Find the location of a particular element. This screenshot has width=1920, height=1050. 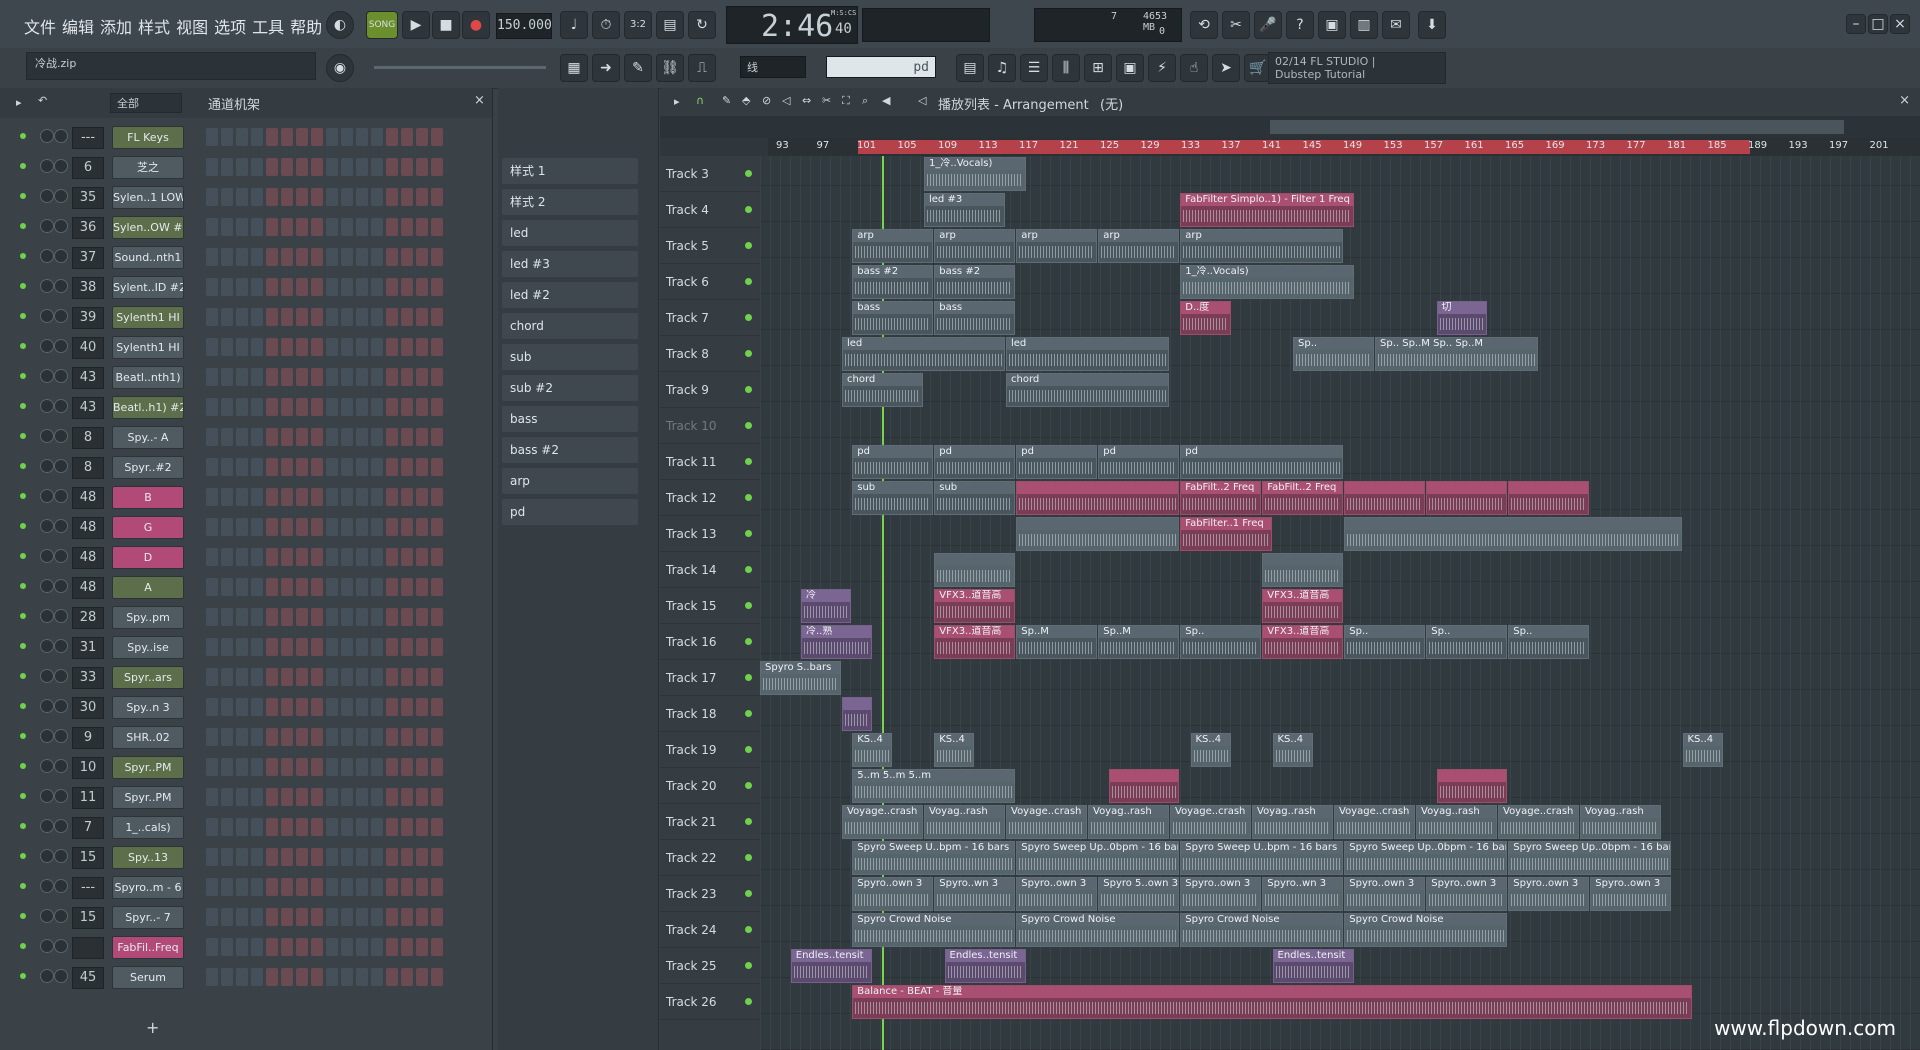

playlist-clip: Endles..tensit is located at coordinates (985, 966).